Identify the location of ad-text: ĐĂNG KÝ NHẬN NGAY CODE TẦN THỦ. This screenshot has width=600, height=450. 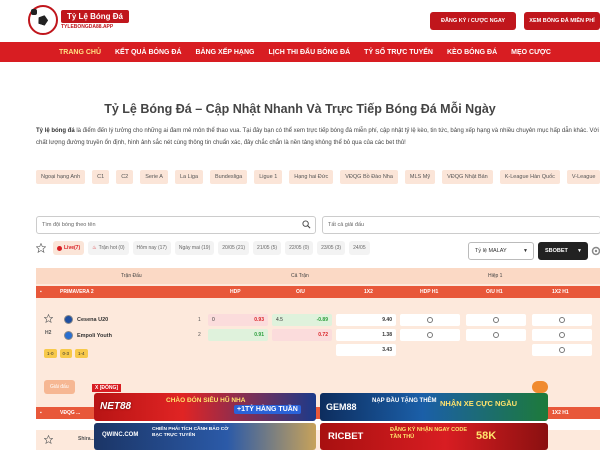
(429, 433).